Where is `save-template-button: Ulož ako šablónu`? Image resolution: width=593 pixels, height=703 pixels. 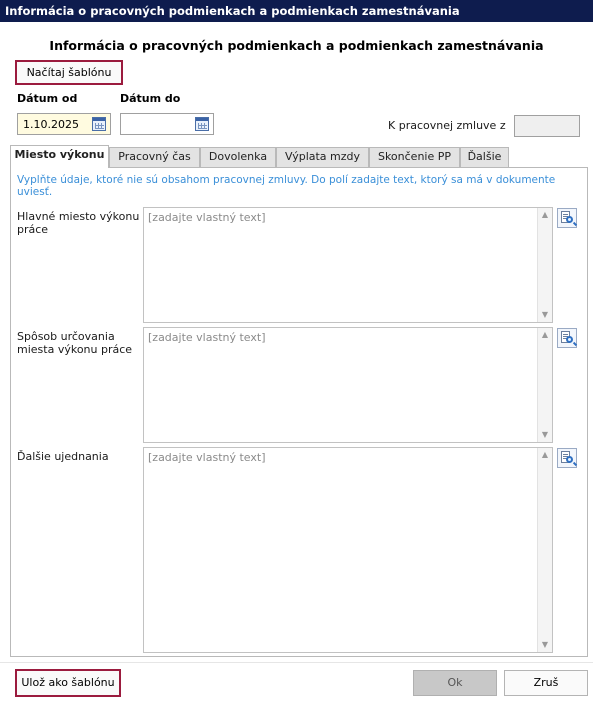 save-template-button: Ulož ako šablónu is located at coordinates (68, 683).